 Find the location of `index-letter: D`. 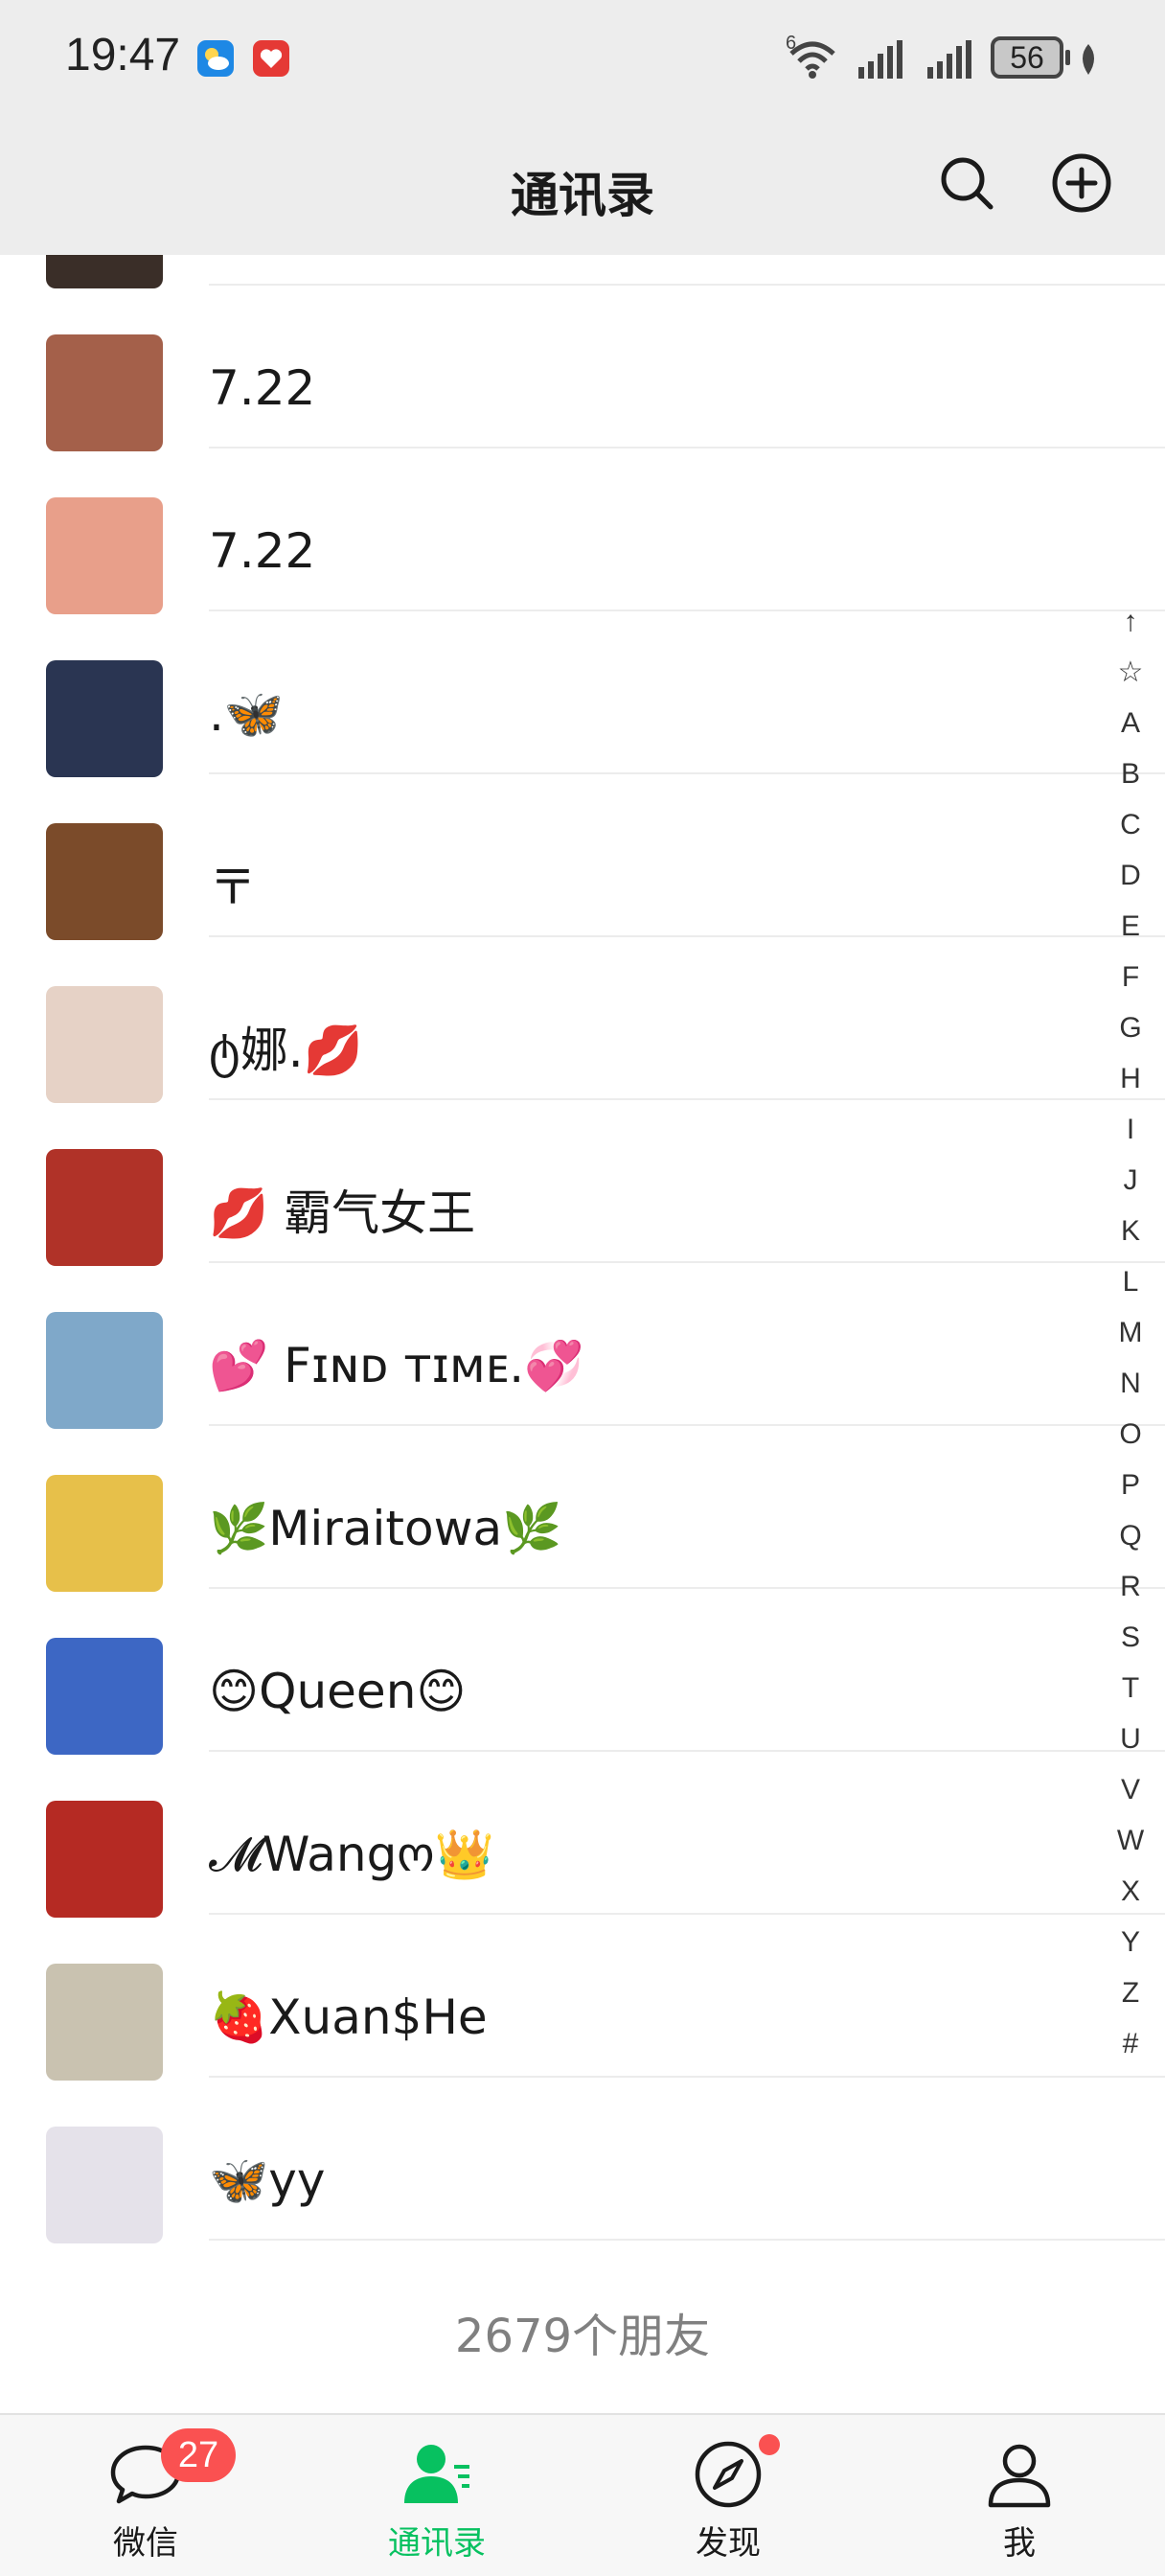

index-letter: D is located at coordinates (1130, 876).